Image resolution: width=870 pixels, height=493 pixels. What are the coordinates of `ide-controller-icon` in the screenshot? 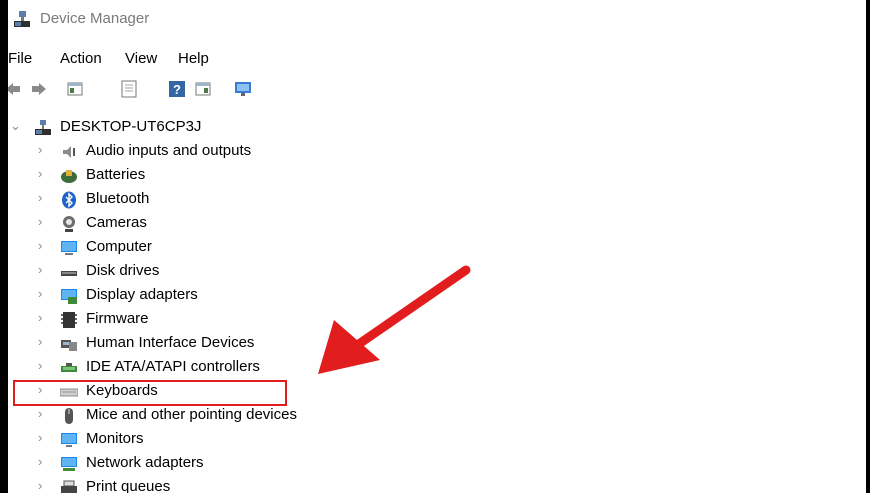 It's located at (69, 367).